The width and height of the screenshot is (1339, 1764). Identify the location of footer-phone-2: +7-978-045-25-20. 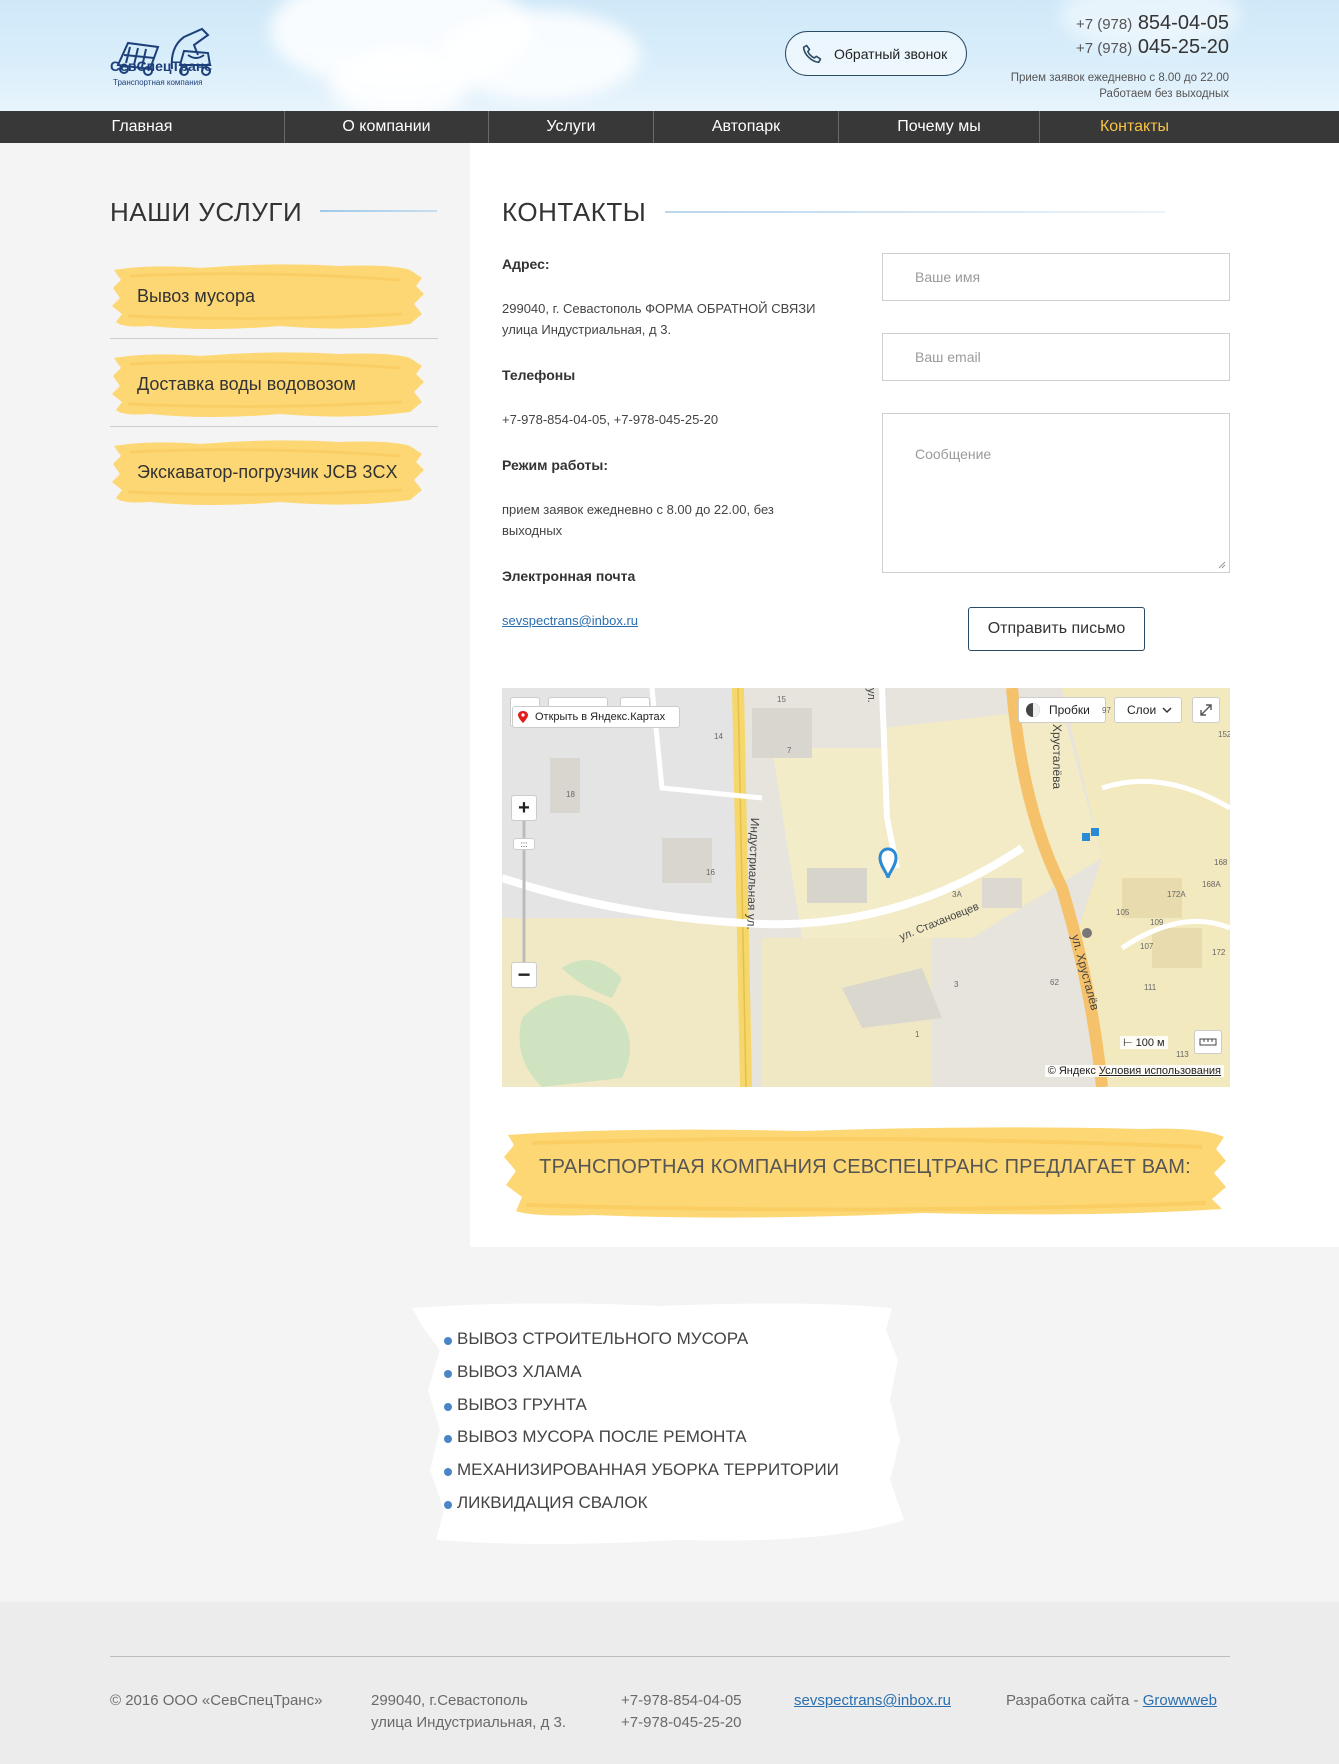
(681, 1723).